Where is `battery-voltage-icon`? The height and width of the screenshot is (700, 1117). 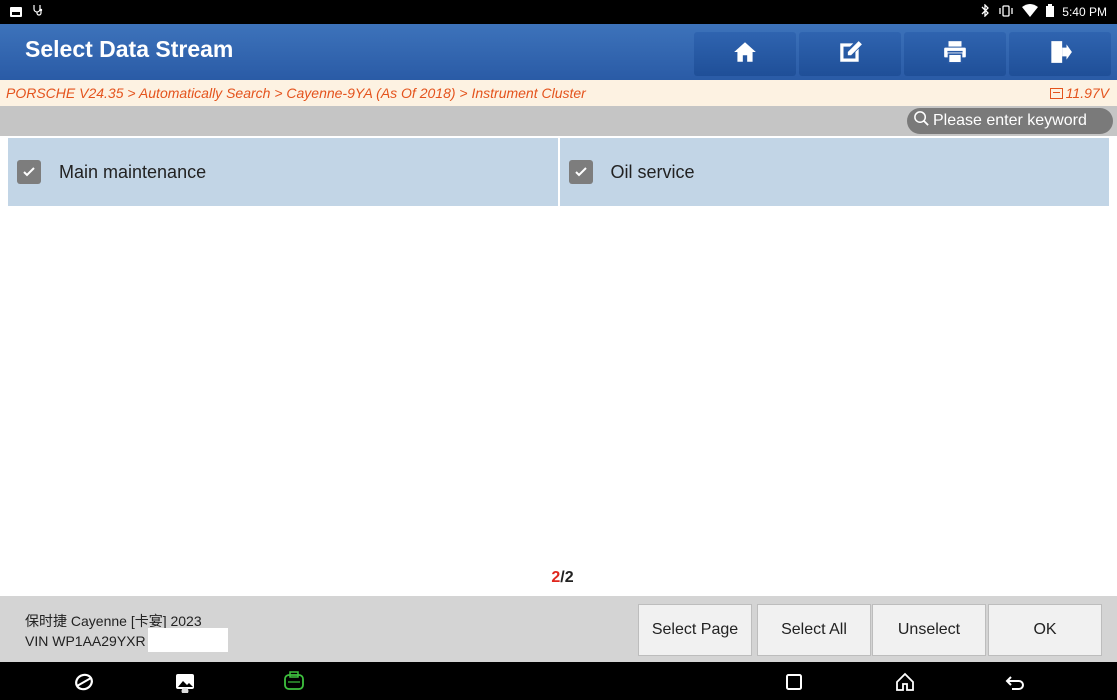 battery-voltage-icon is located at coordinates (1056, 93).